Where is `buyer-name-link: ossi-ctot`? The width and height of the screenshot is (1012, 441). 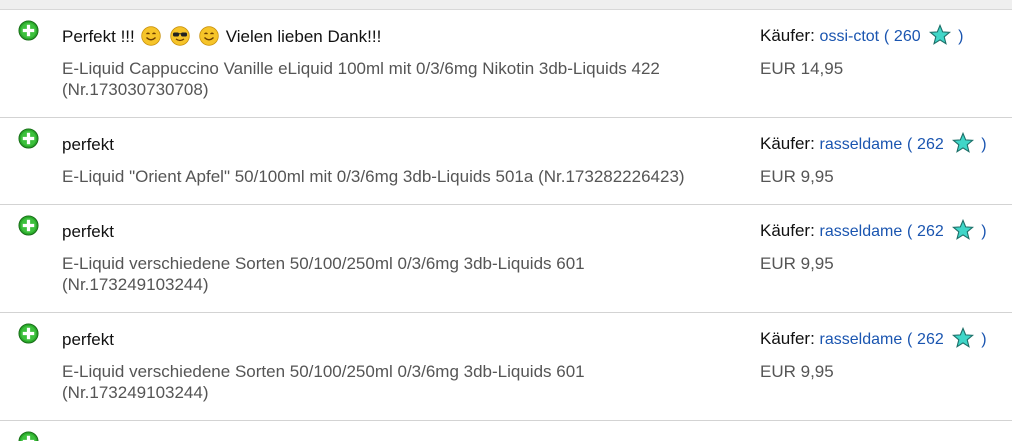
buyer-name-link: ossi-ctot is located at coordinates (850, 36).